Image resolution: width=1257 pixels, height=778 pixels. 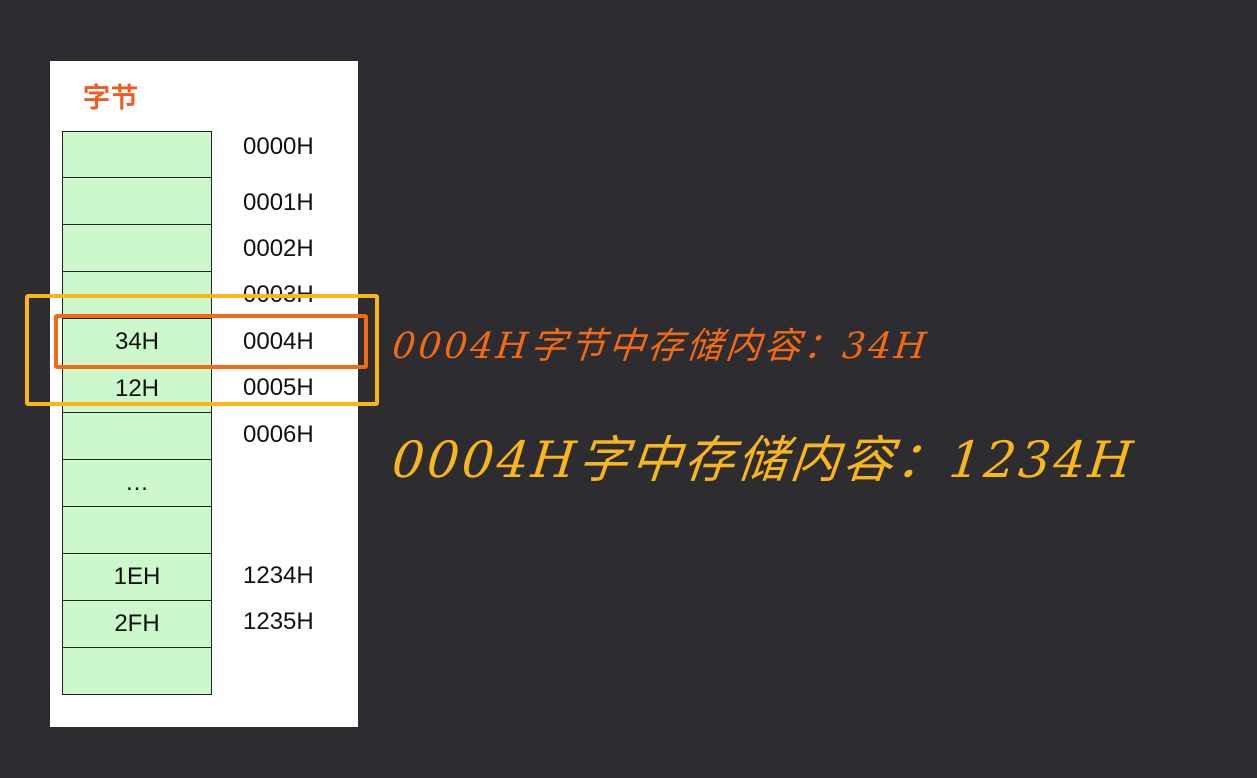 What do you see at coordinates (211, 341) in the screenshot?
I see `byte-highlight-box` at bounding box center [211, 341].